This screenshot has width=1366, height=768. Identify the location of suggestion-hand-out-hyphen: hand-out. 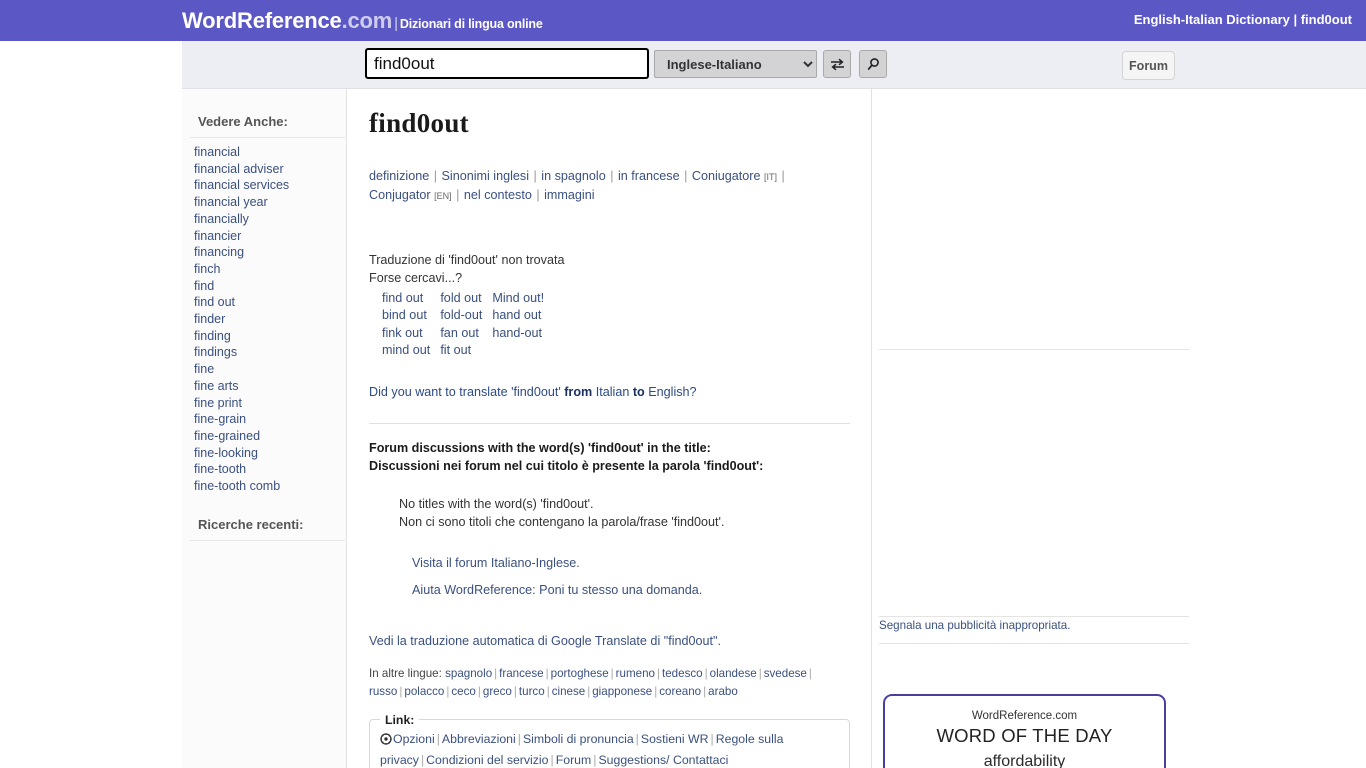
(517, 333).